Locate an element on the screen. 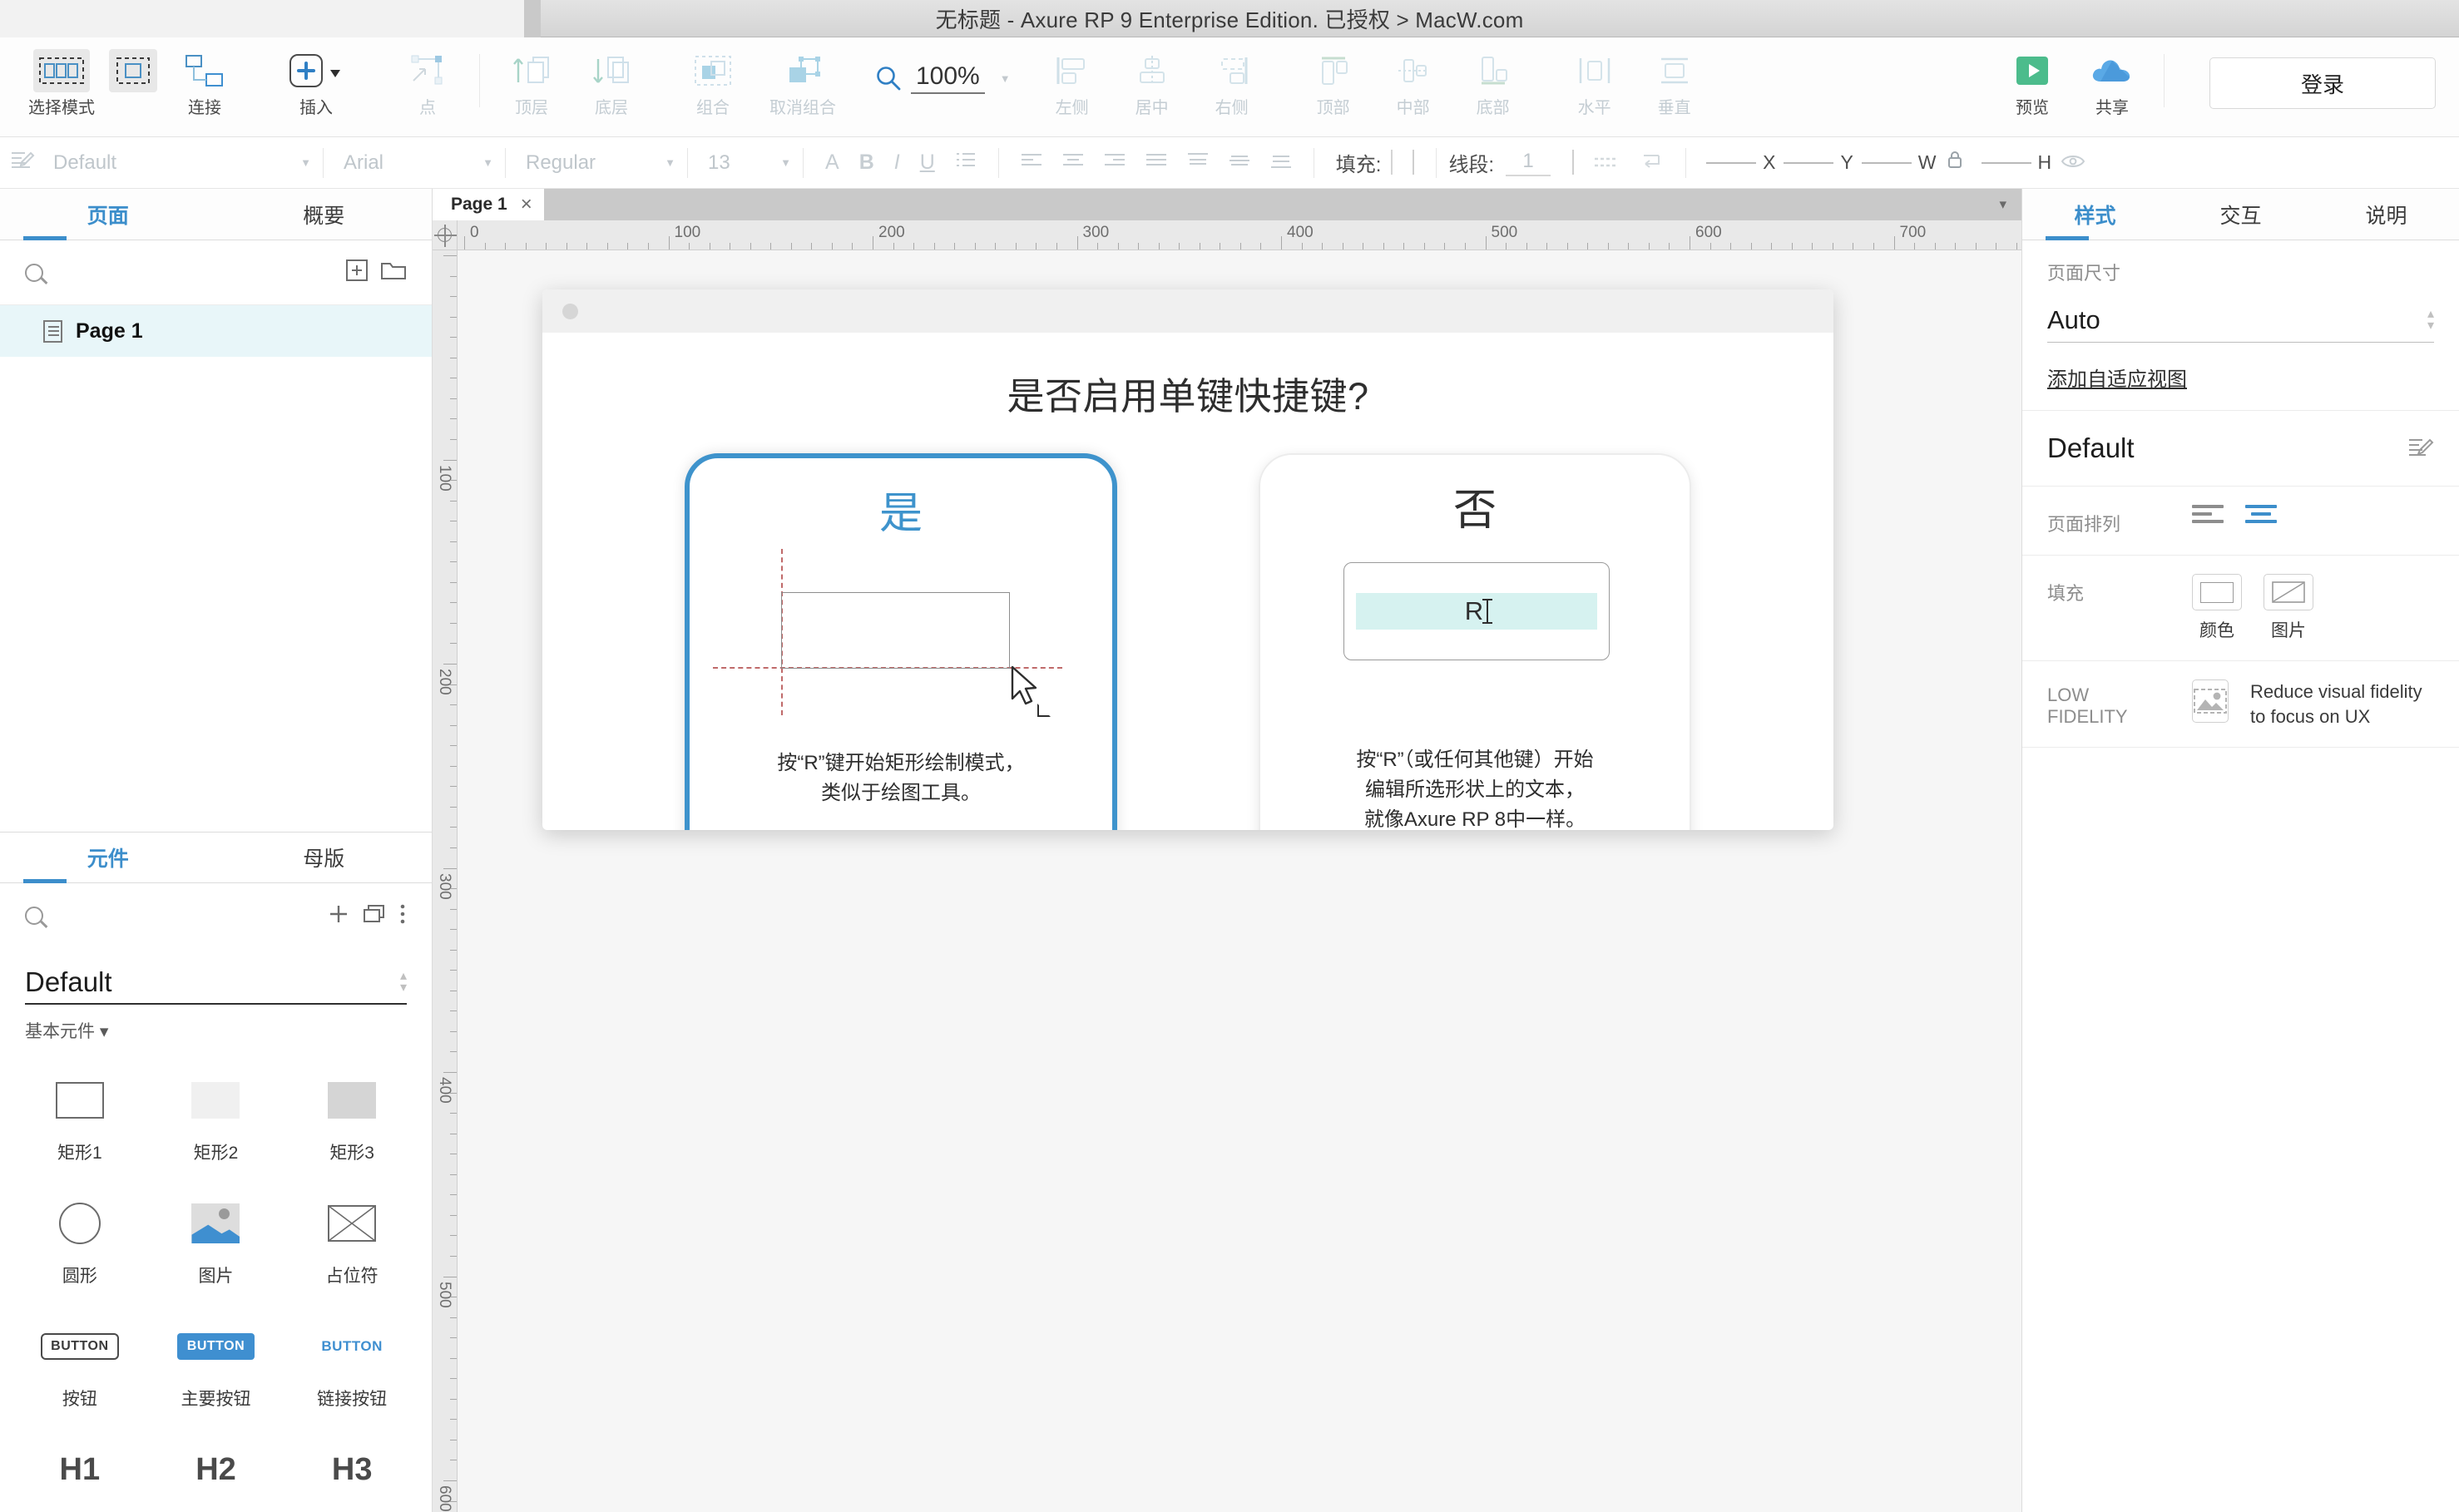  line-style-icon is located at coordinates (1606, 163).